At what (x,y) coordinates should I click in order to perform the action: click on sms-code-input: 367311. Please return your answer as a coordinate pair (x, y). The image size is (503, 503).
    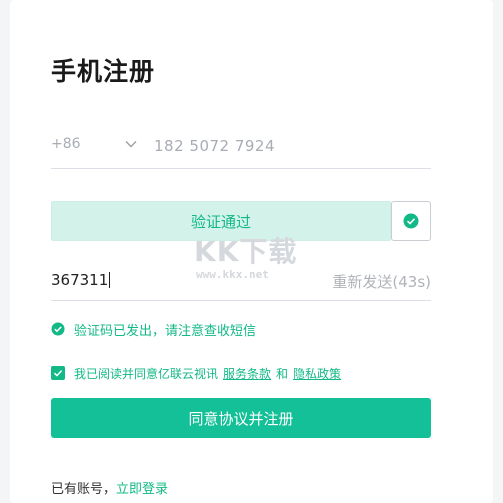
    Looking at the image, I should click on (81, 280).